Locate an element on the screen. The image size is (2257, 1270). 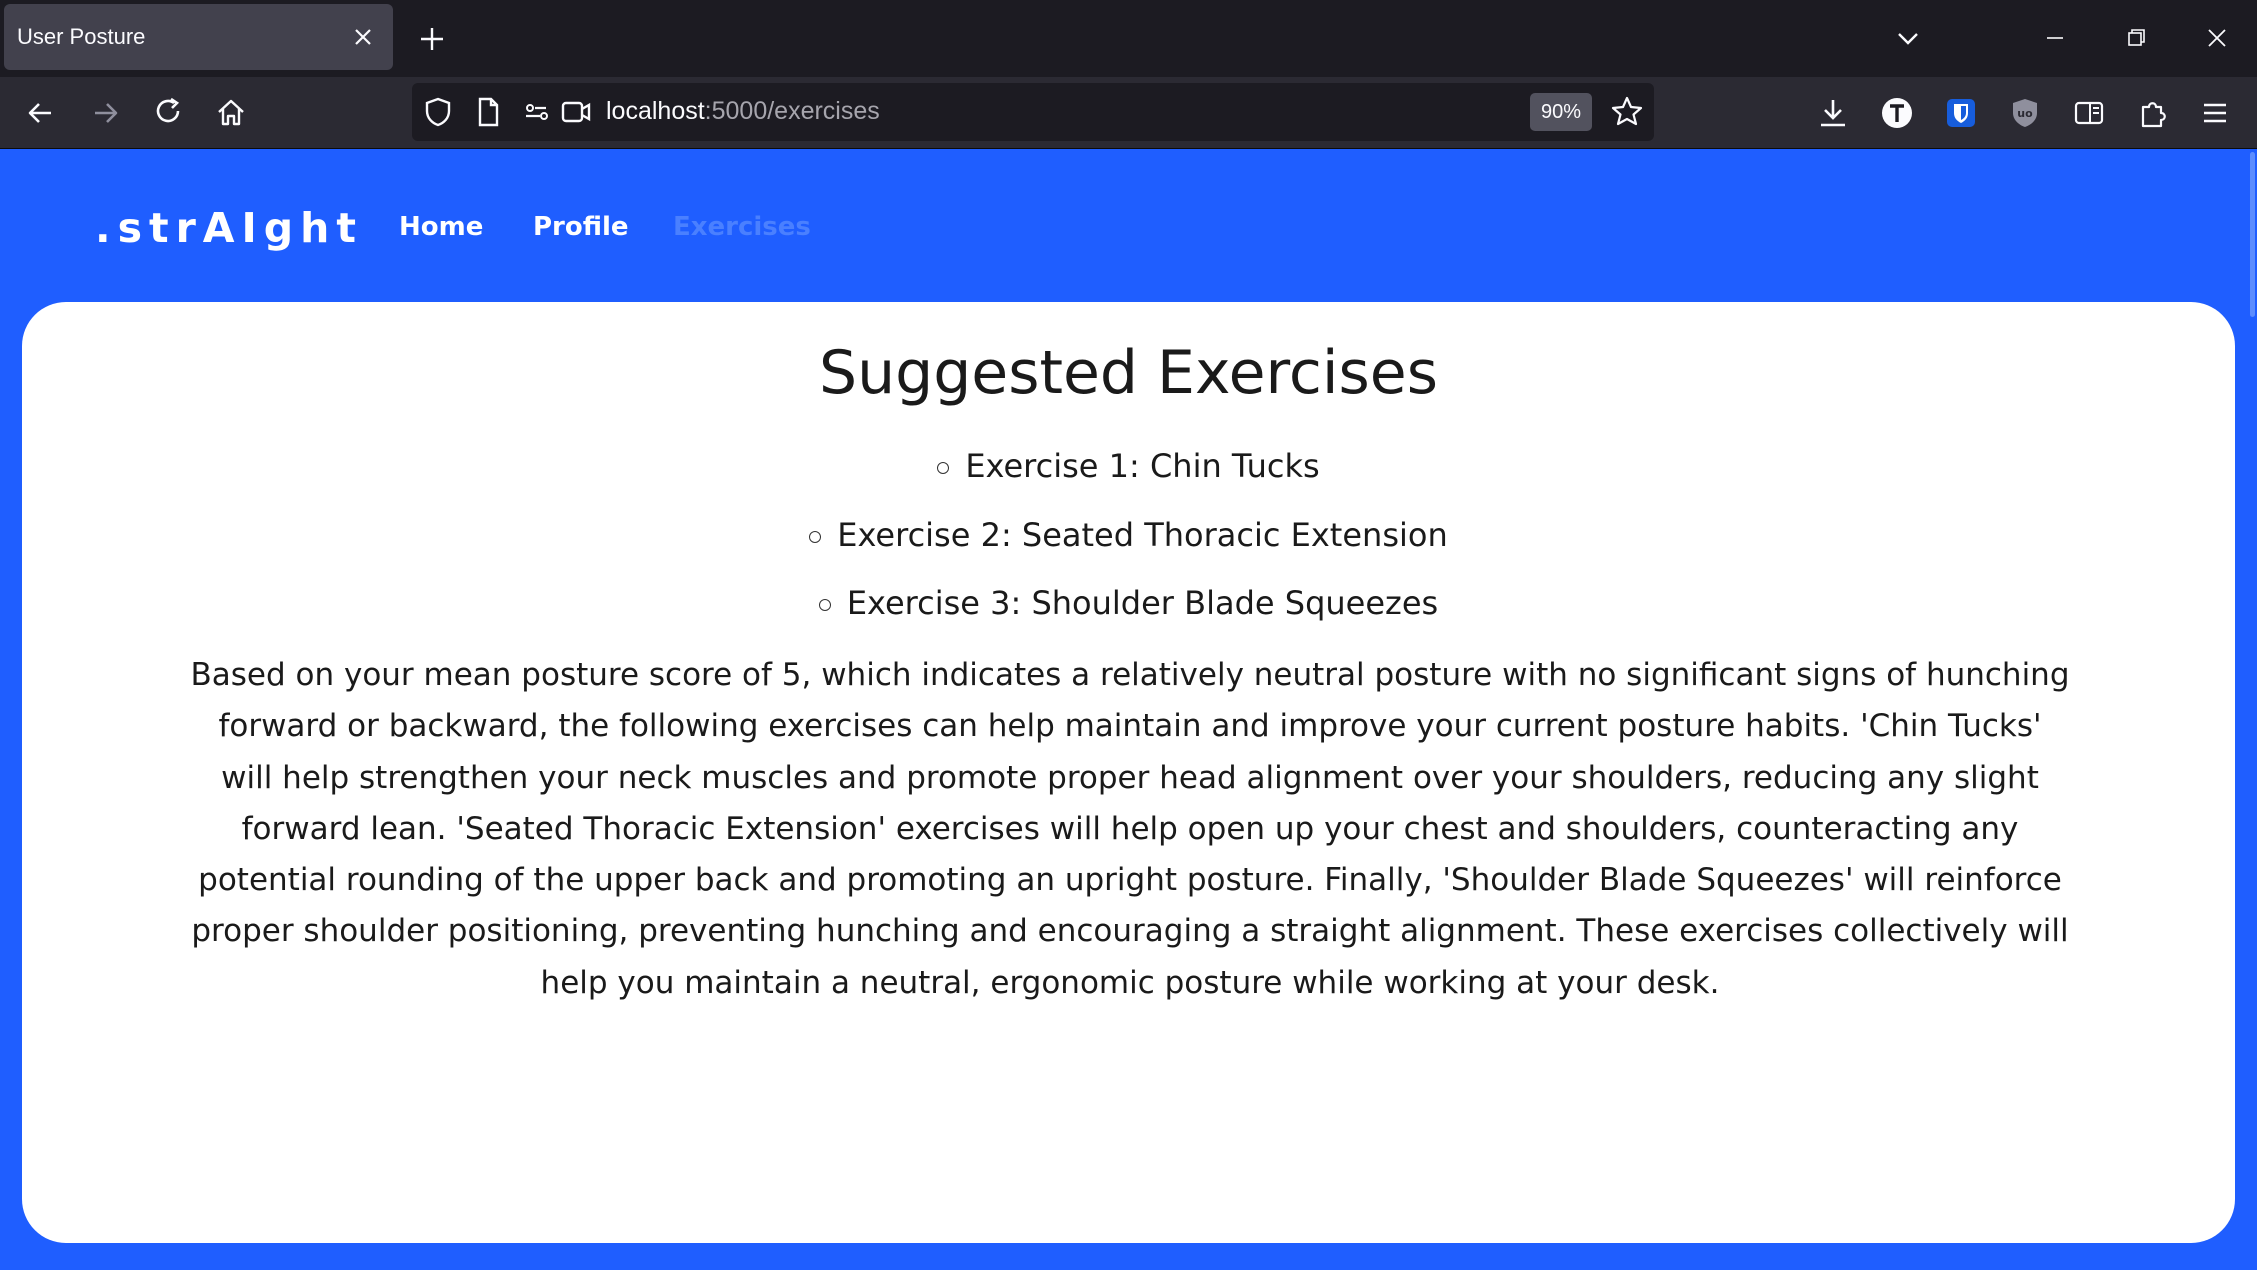
new-tab-icon is located at coordinates (432, 39).